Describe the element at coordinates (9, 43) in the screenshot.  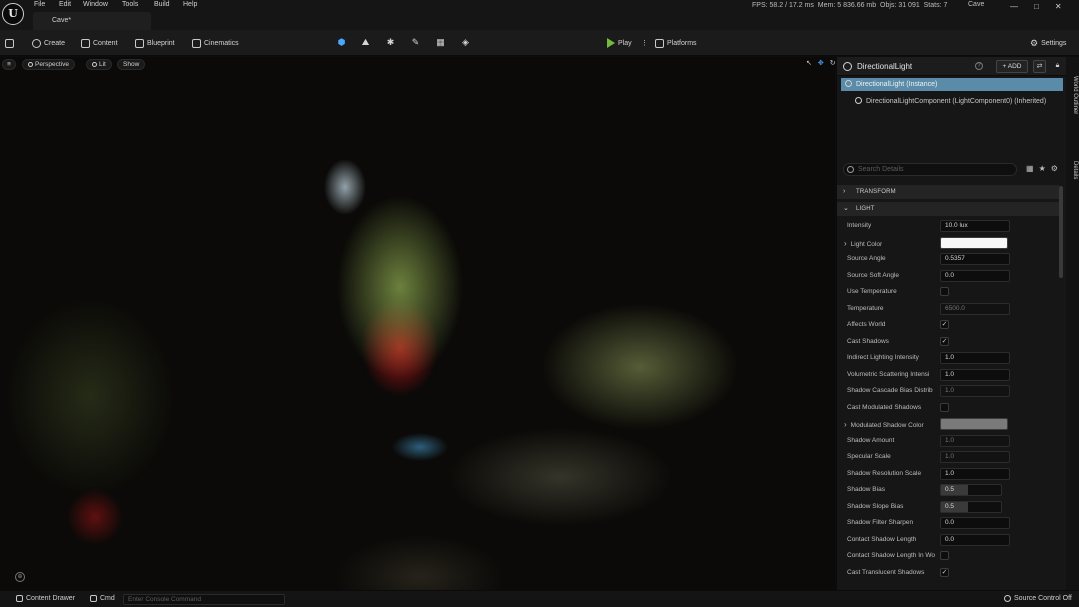
I see `save-button` at that location.